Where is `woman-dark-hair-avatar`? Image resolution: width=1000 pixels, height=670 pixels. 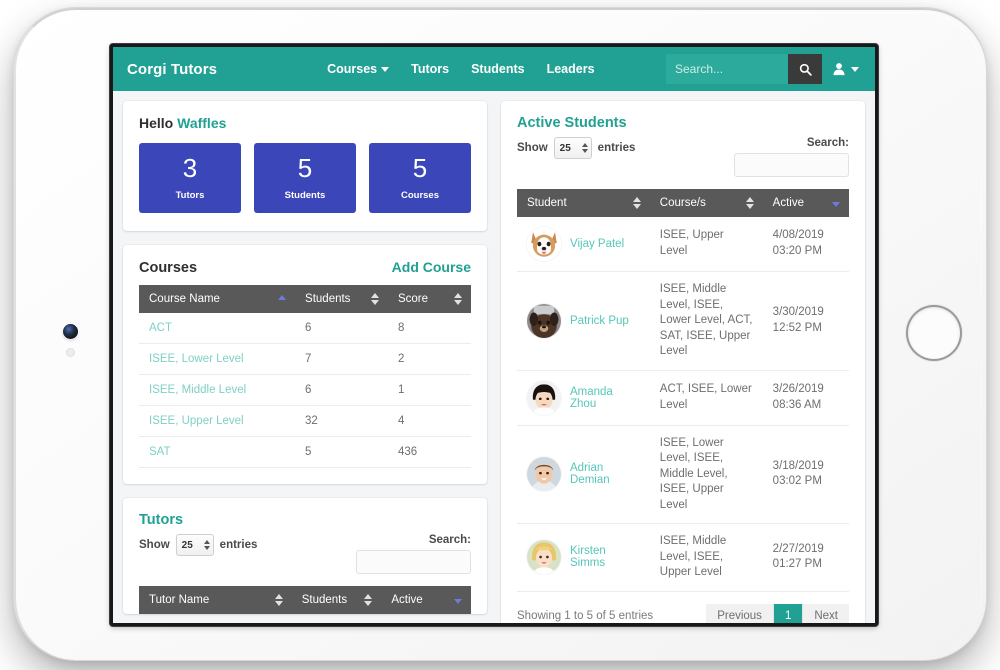 woman-dark-hair-avatar is located at coordinates (544, 397).